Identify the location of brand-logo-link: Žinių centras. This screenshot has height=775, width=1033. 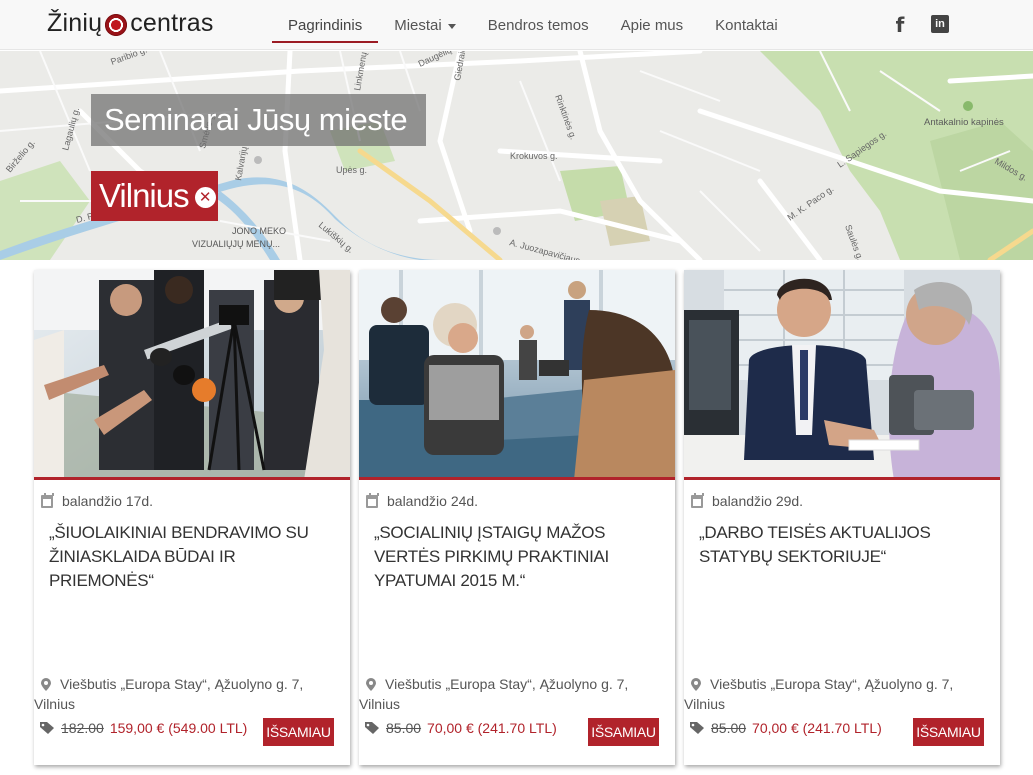
(130, 23).